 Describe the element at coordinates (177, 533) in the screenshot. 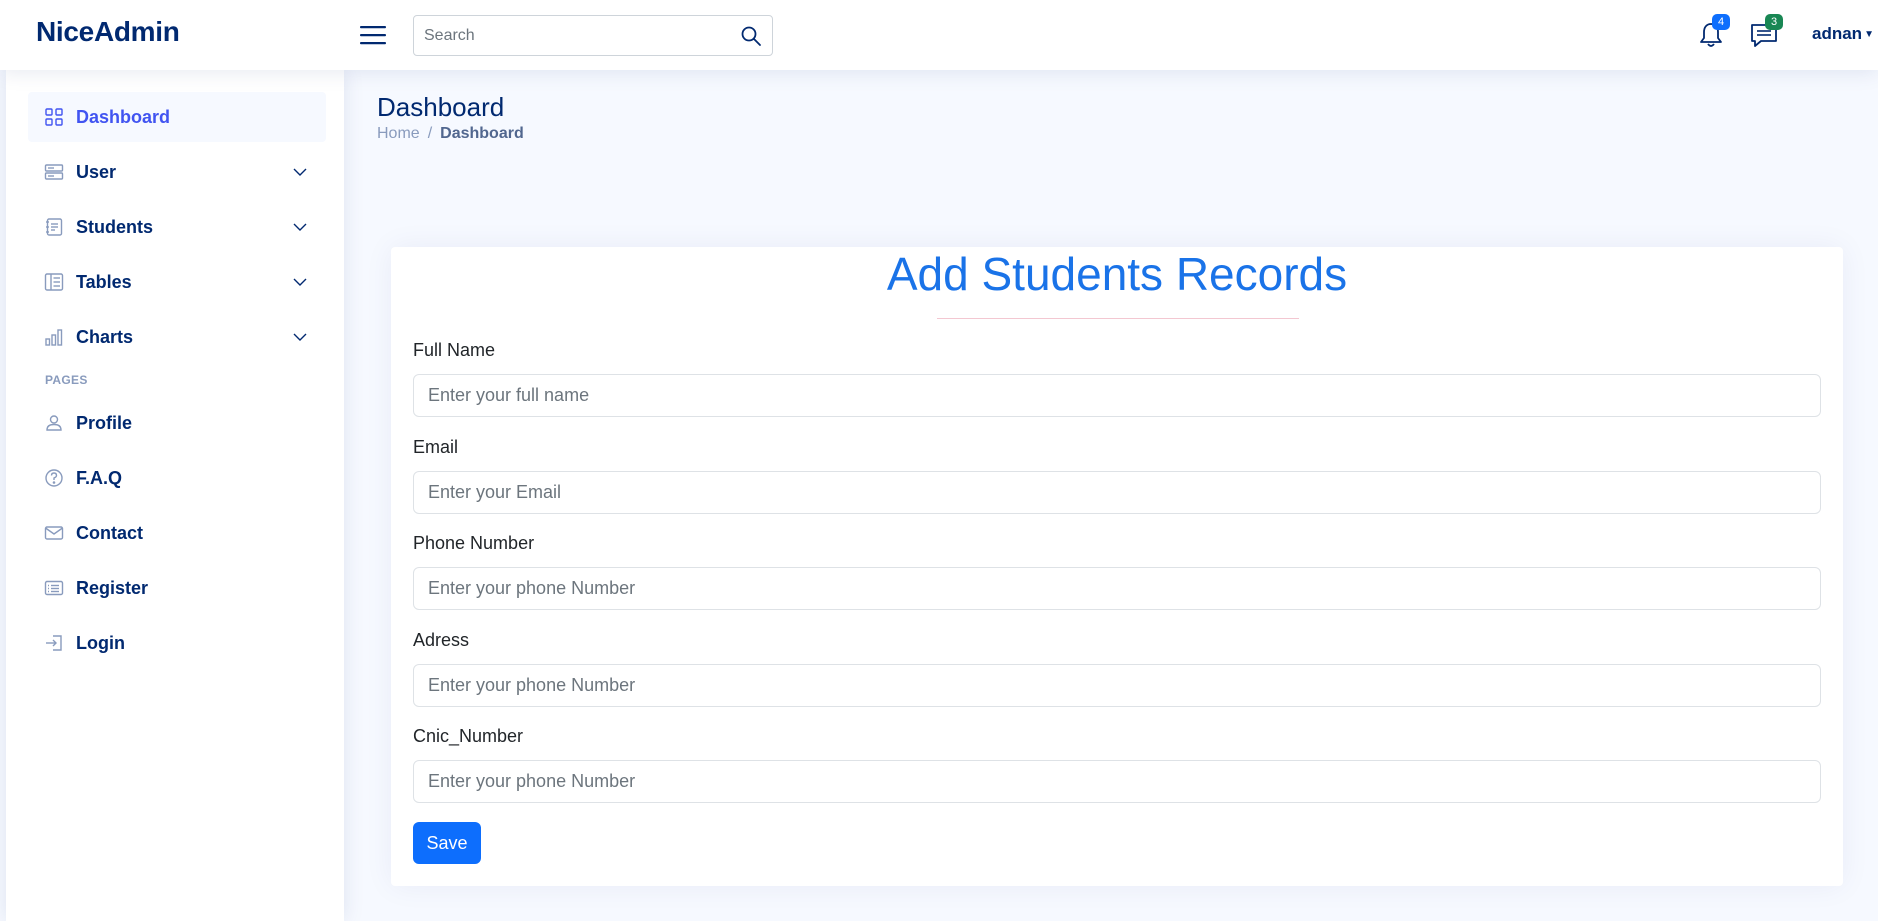

I see `sidebar-item-contact: Contact` at that location.